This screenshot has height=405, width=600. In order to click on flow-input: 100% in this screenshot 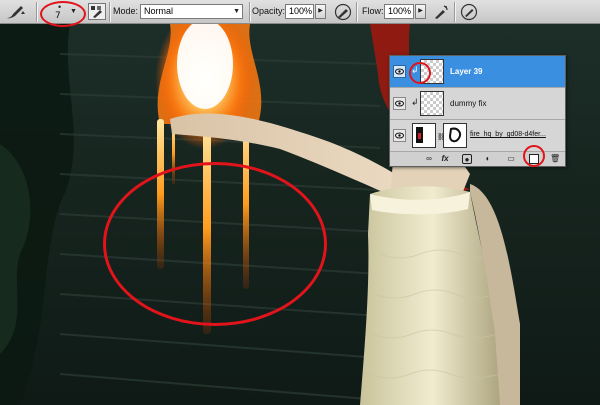, I will do `click(399, 11)`.